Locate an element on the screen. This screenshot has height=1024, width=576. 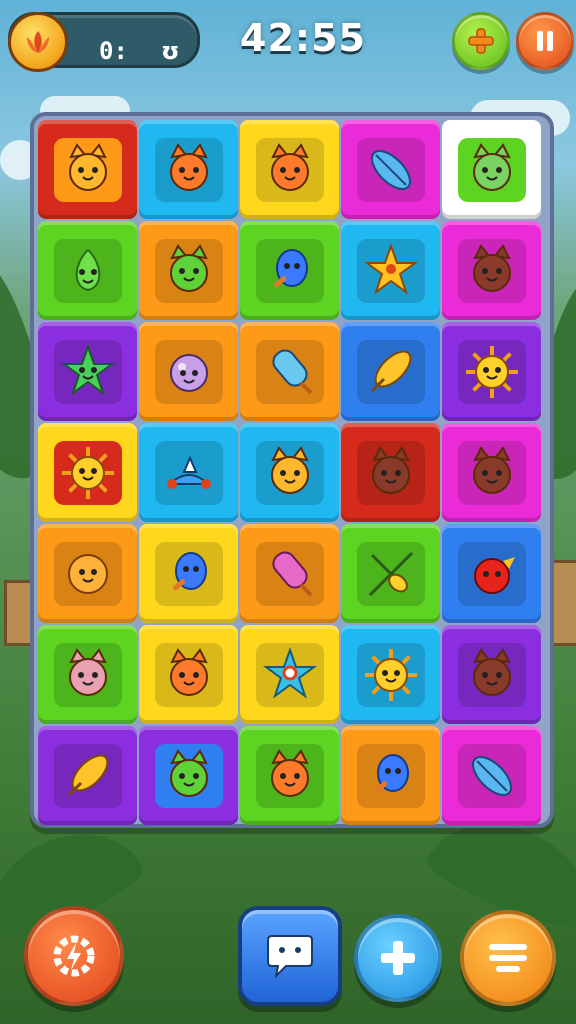
pause-button is located at coordinates (545, 41).